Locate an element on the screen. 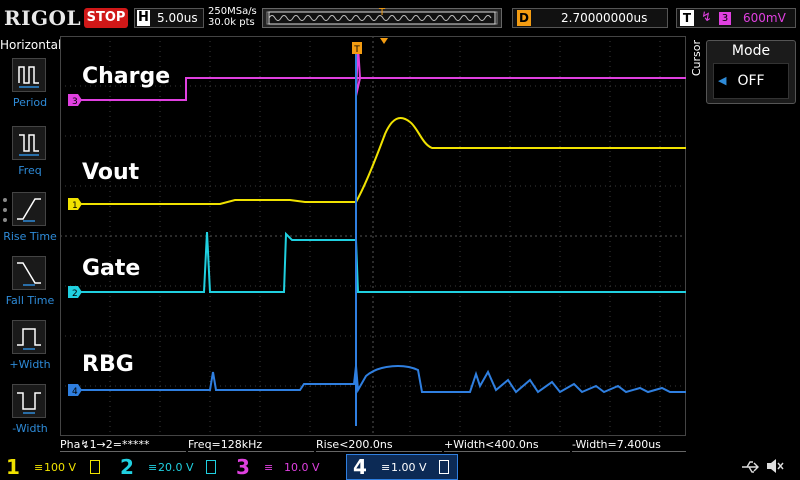 This screenshot has height=480, width=800. channel-2-number: 2 is located at coordinates (127, 467).